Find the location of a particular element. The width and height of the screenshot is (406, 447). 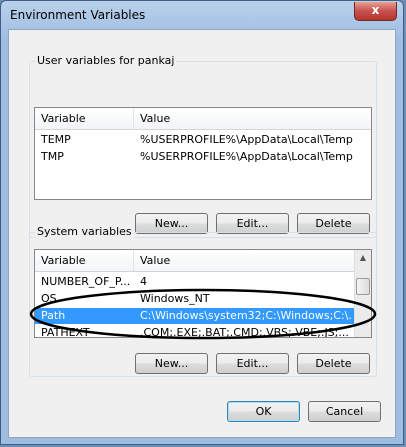

ok-button: OK is located at coordinates (263, 411).